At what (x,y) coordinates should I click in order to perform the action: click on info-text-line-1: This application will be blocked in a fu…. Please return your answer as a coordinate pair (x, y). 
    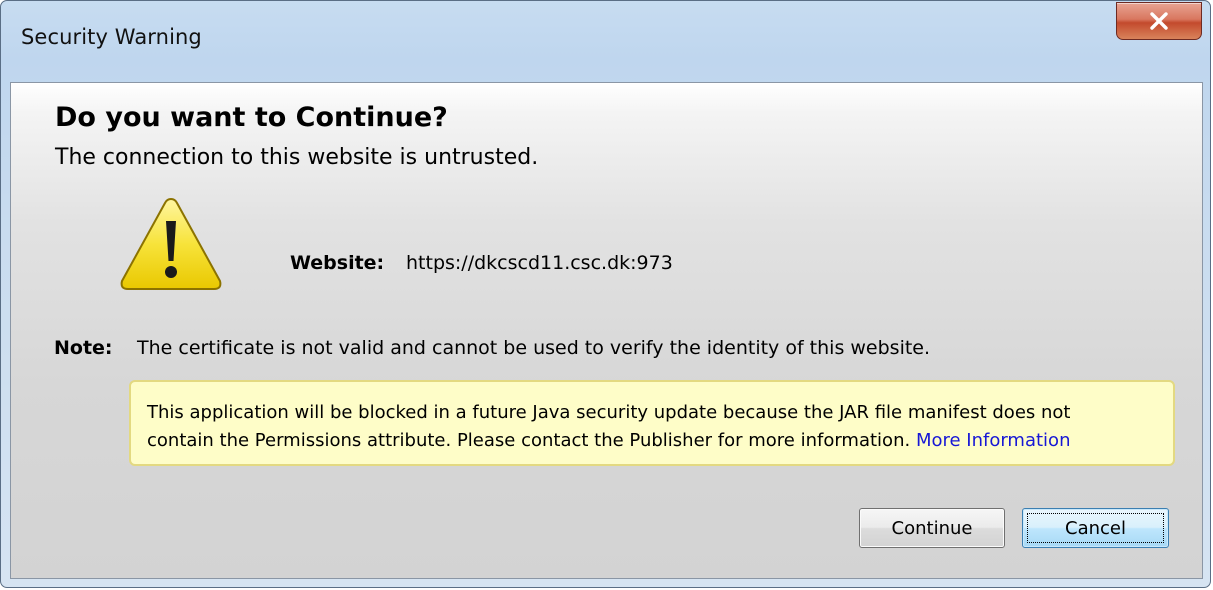
    Looking at the image, I should click on (609, 412).